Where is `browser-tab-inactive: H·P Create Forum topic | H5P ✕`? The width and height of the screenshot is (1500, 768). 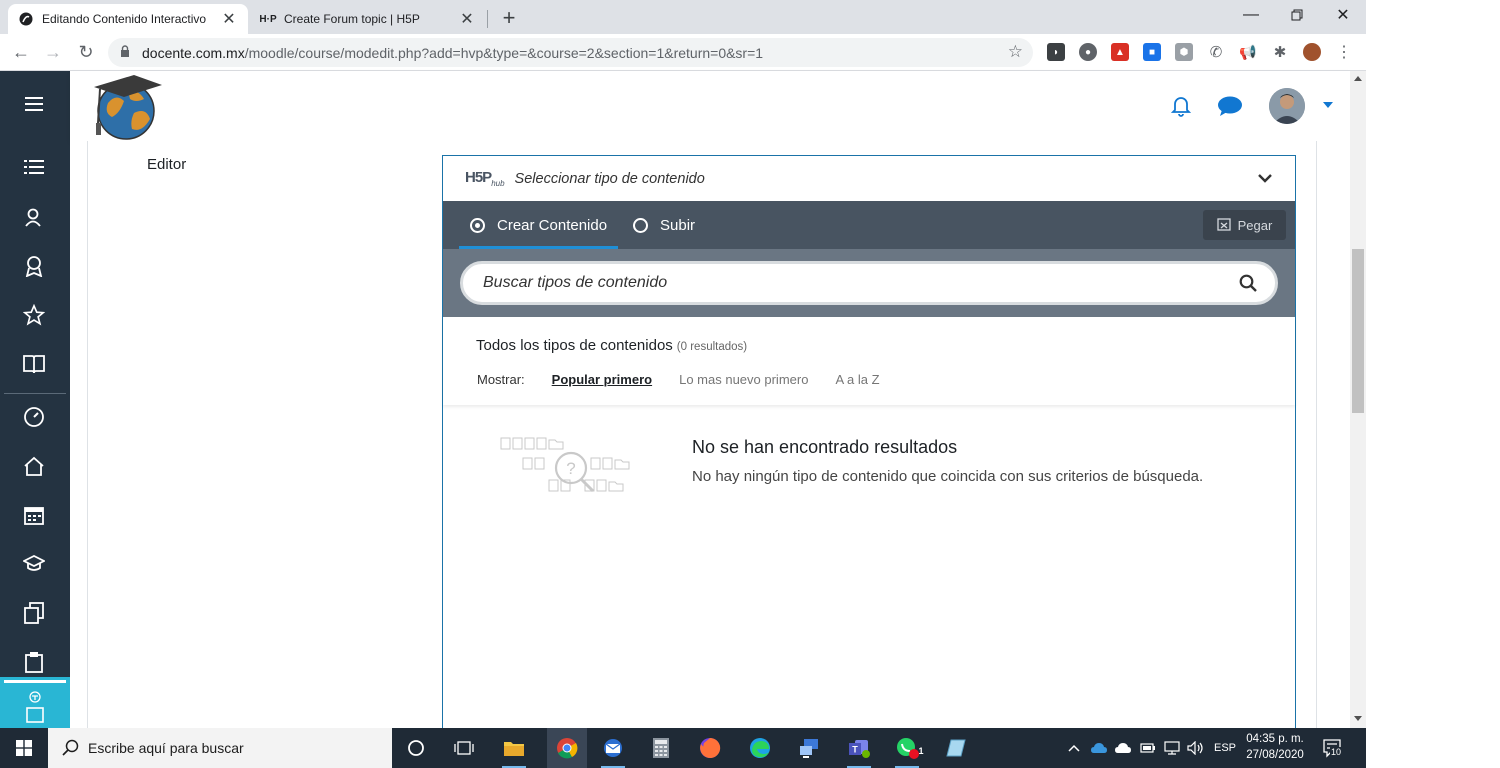
browser-tab-inactive: H·P Create Forum topic | H5P ✕ is located at coordinates (368, 19).